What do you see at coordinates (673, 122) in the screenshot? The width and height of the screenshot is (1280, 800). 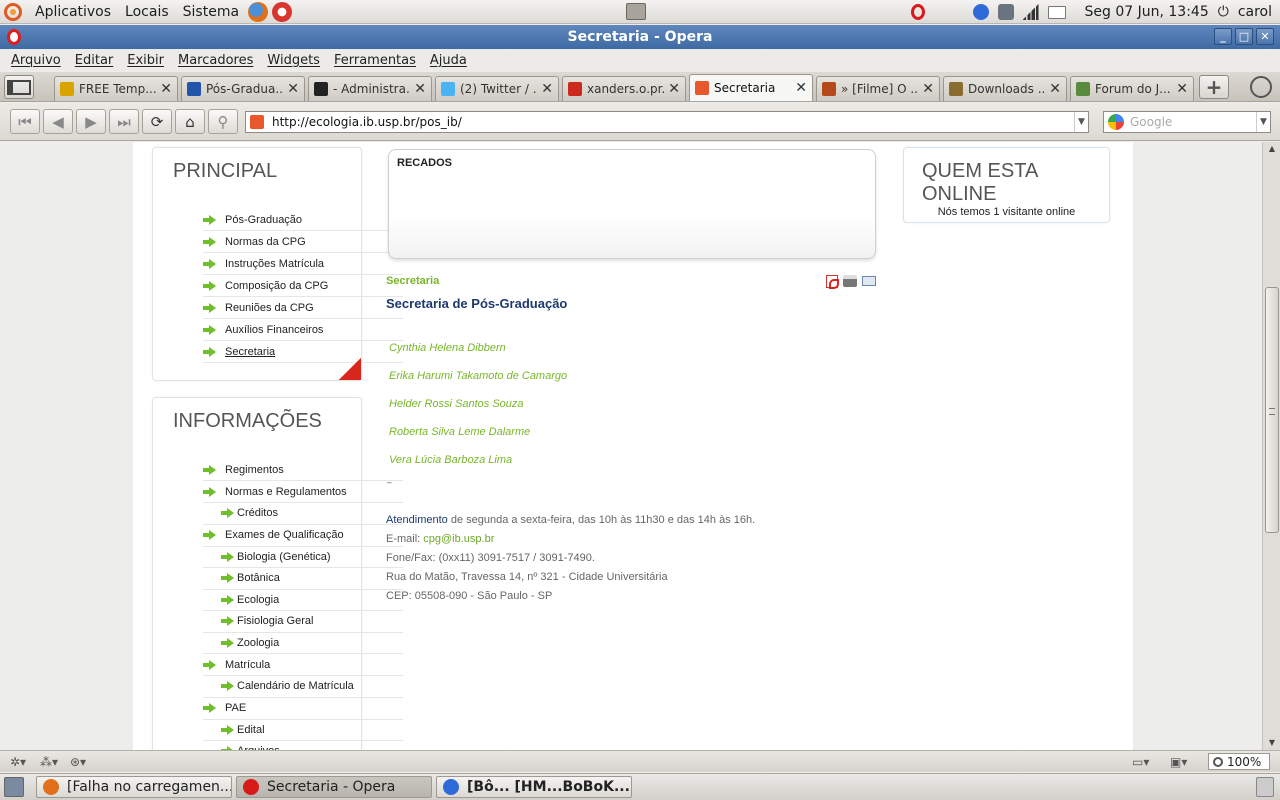 I see `url-text: http://ecologia.ib.usp.br/pos_ib/` at bounding box center [673, 122].